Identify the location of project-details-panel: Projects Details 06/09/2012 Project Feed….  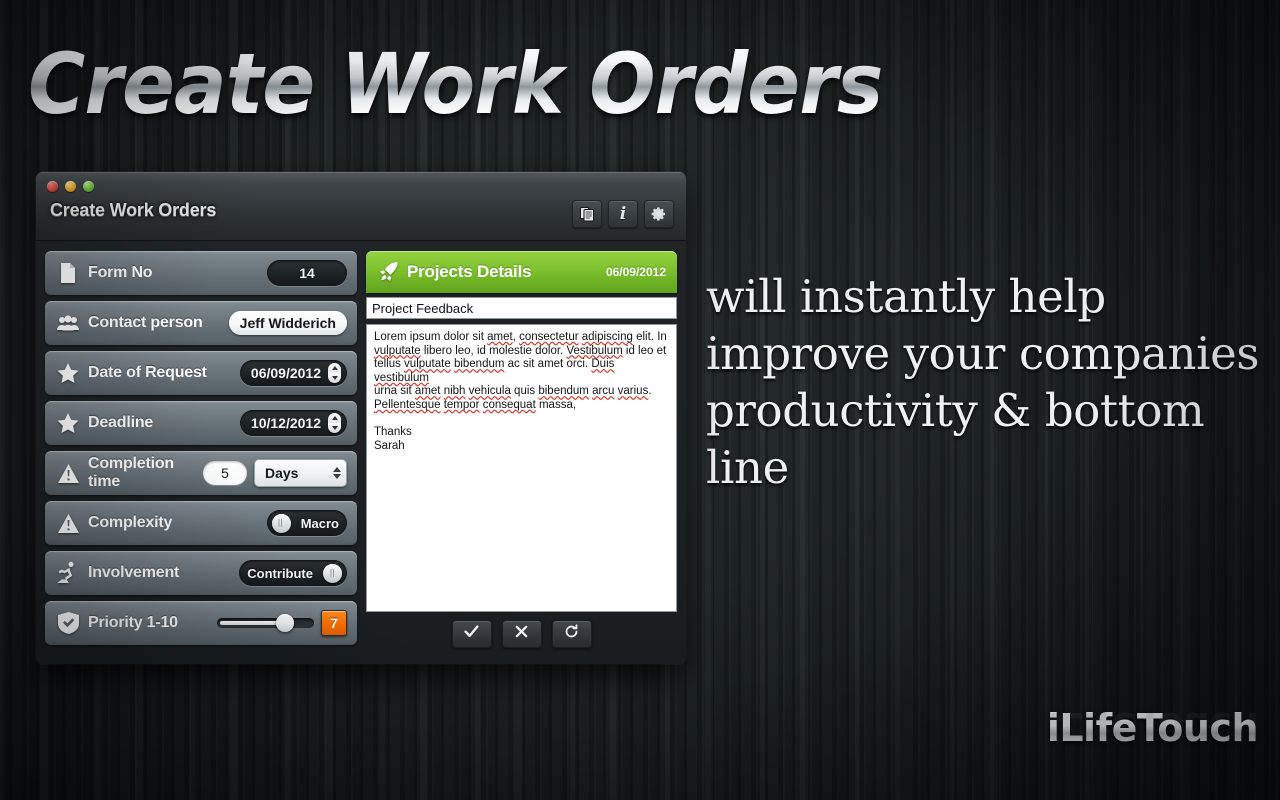
(521, 453).